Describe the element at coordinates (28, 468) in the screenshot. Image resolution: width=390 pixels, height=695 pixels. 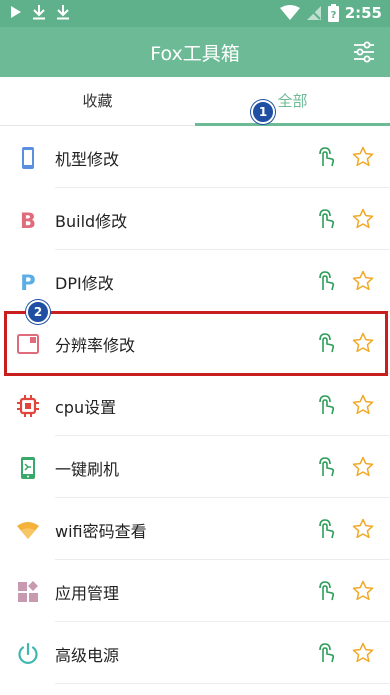
I see `flash-phone-icon` at that location.